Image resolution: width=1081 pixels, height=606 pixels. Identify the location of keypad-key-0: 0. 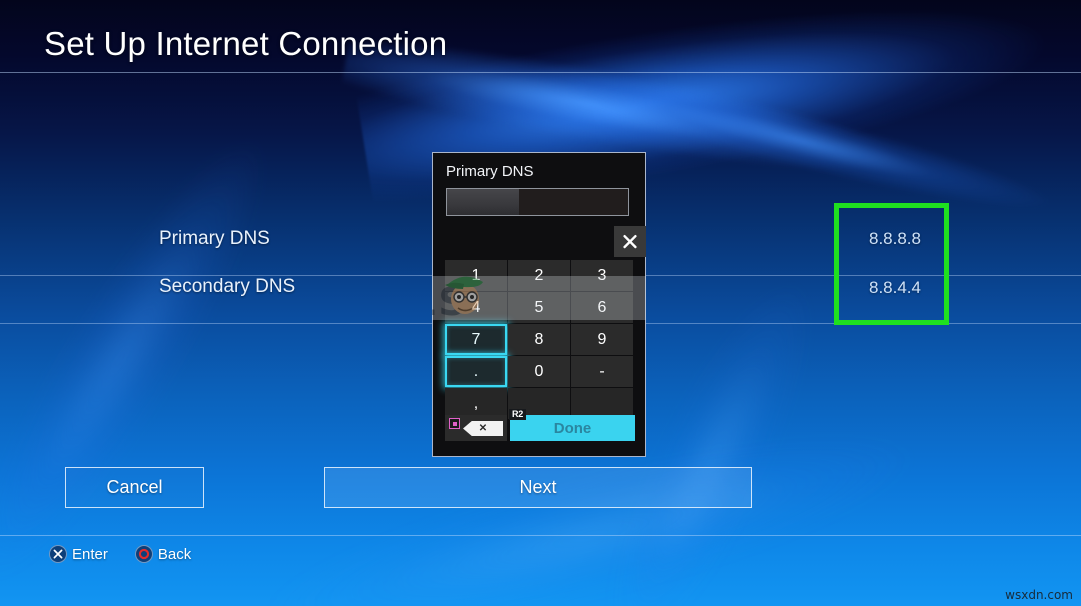
(539, 371).